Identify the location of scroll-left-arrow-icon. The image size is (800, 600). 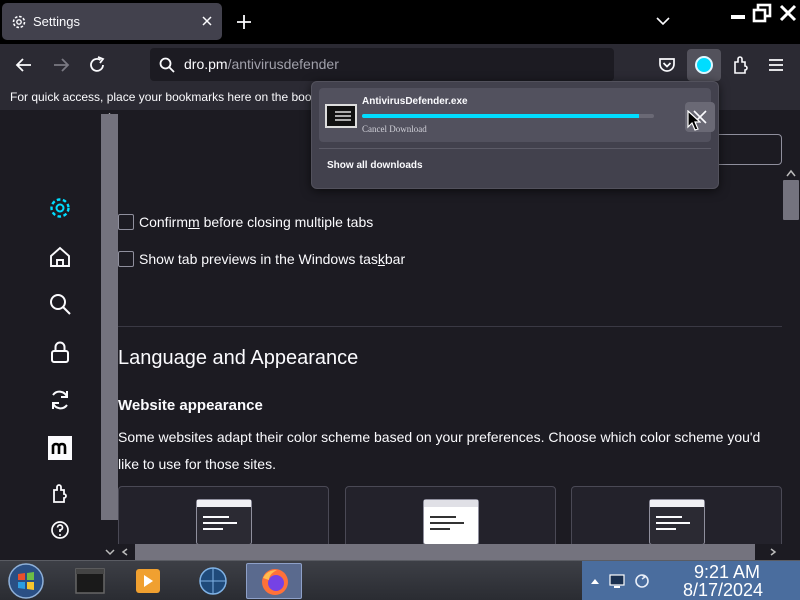
(125, 552).